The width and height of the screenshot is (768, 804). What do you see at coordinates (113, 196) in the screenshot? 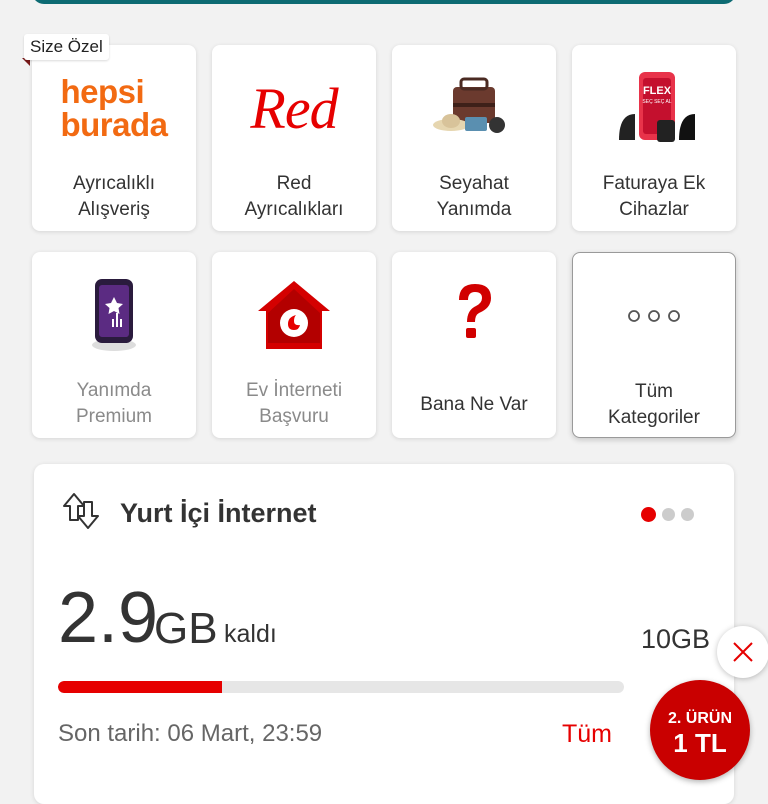
I see `tile-label: Ayrıcalıklı Alışveriş` at bounding box center [113, 196].